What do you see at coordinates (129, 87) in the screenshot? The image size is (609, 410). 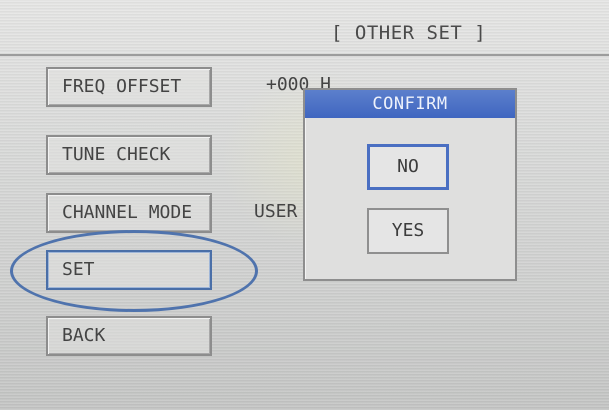 I see `freq-offset-button: FREQ OFFSET` at bounding box center [129, 87].